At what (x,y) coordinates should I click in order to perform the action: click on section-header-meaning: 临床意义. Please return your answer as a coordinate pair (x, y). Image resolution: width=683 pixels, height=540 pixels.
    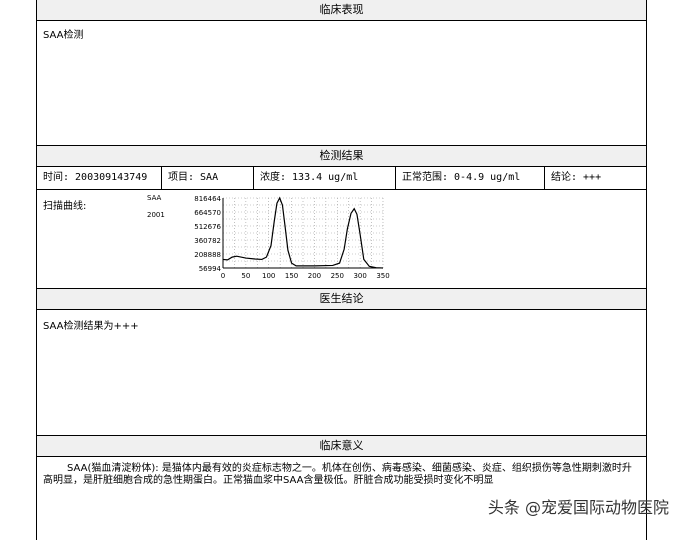
    Looking at the image, I should click on (341, 446).